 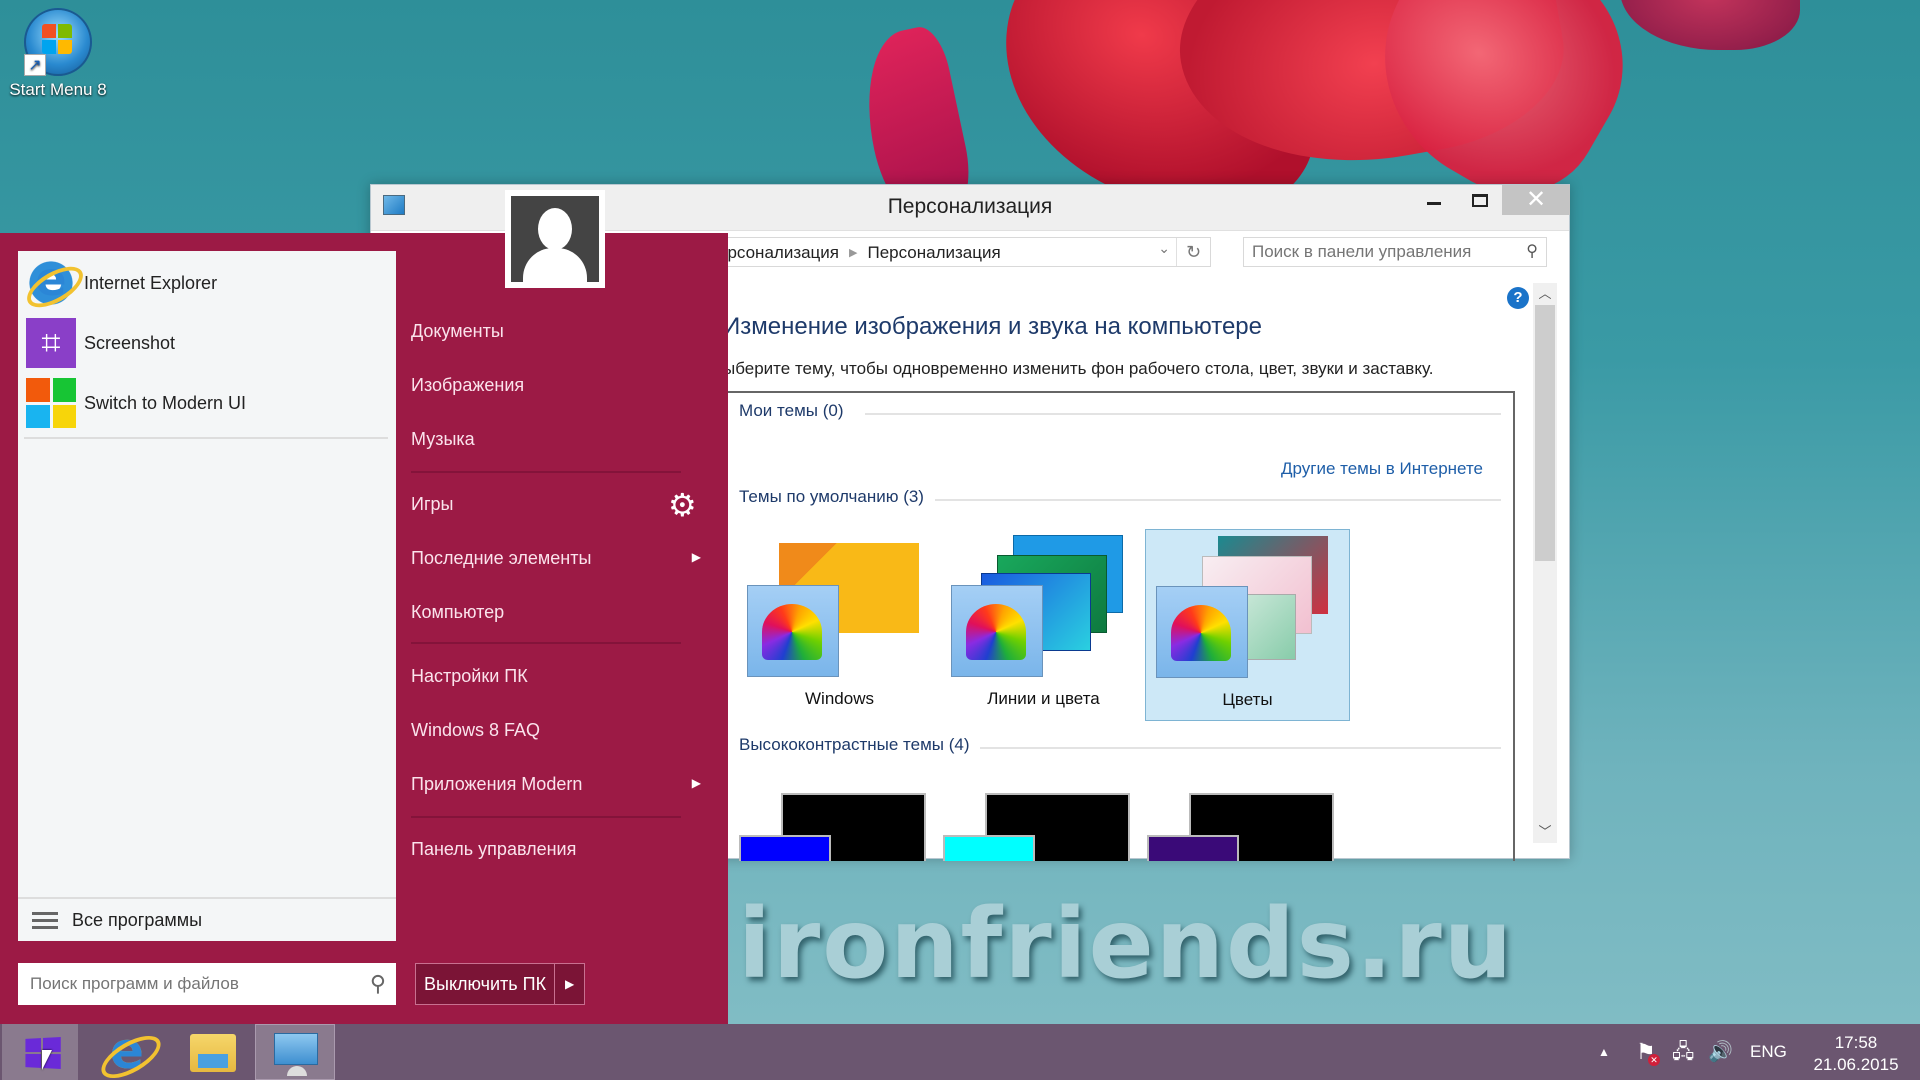 What do you see at coordinates (469, 676) in the screenshot?
I see `menu-item-label: Настройки ПК` at bounding box center [469, 676].